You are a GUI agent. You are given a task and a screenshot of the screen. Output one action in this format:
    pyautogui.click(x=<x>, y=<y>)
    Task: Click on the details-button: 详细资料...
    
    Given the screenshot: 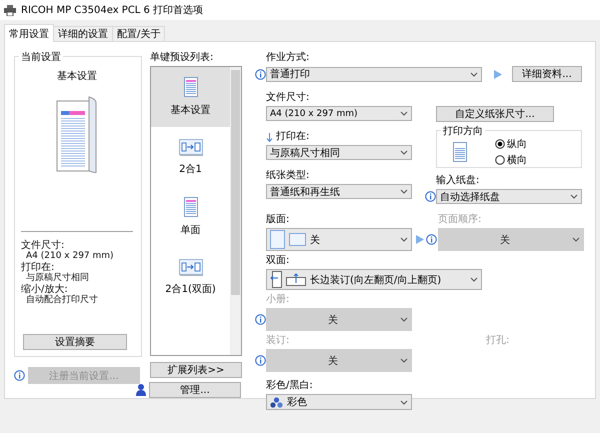 What is the action you would take?
    pyautogui.click(x=547, y=74)
    